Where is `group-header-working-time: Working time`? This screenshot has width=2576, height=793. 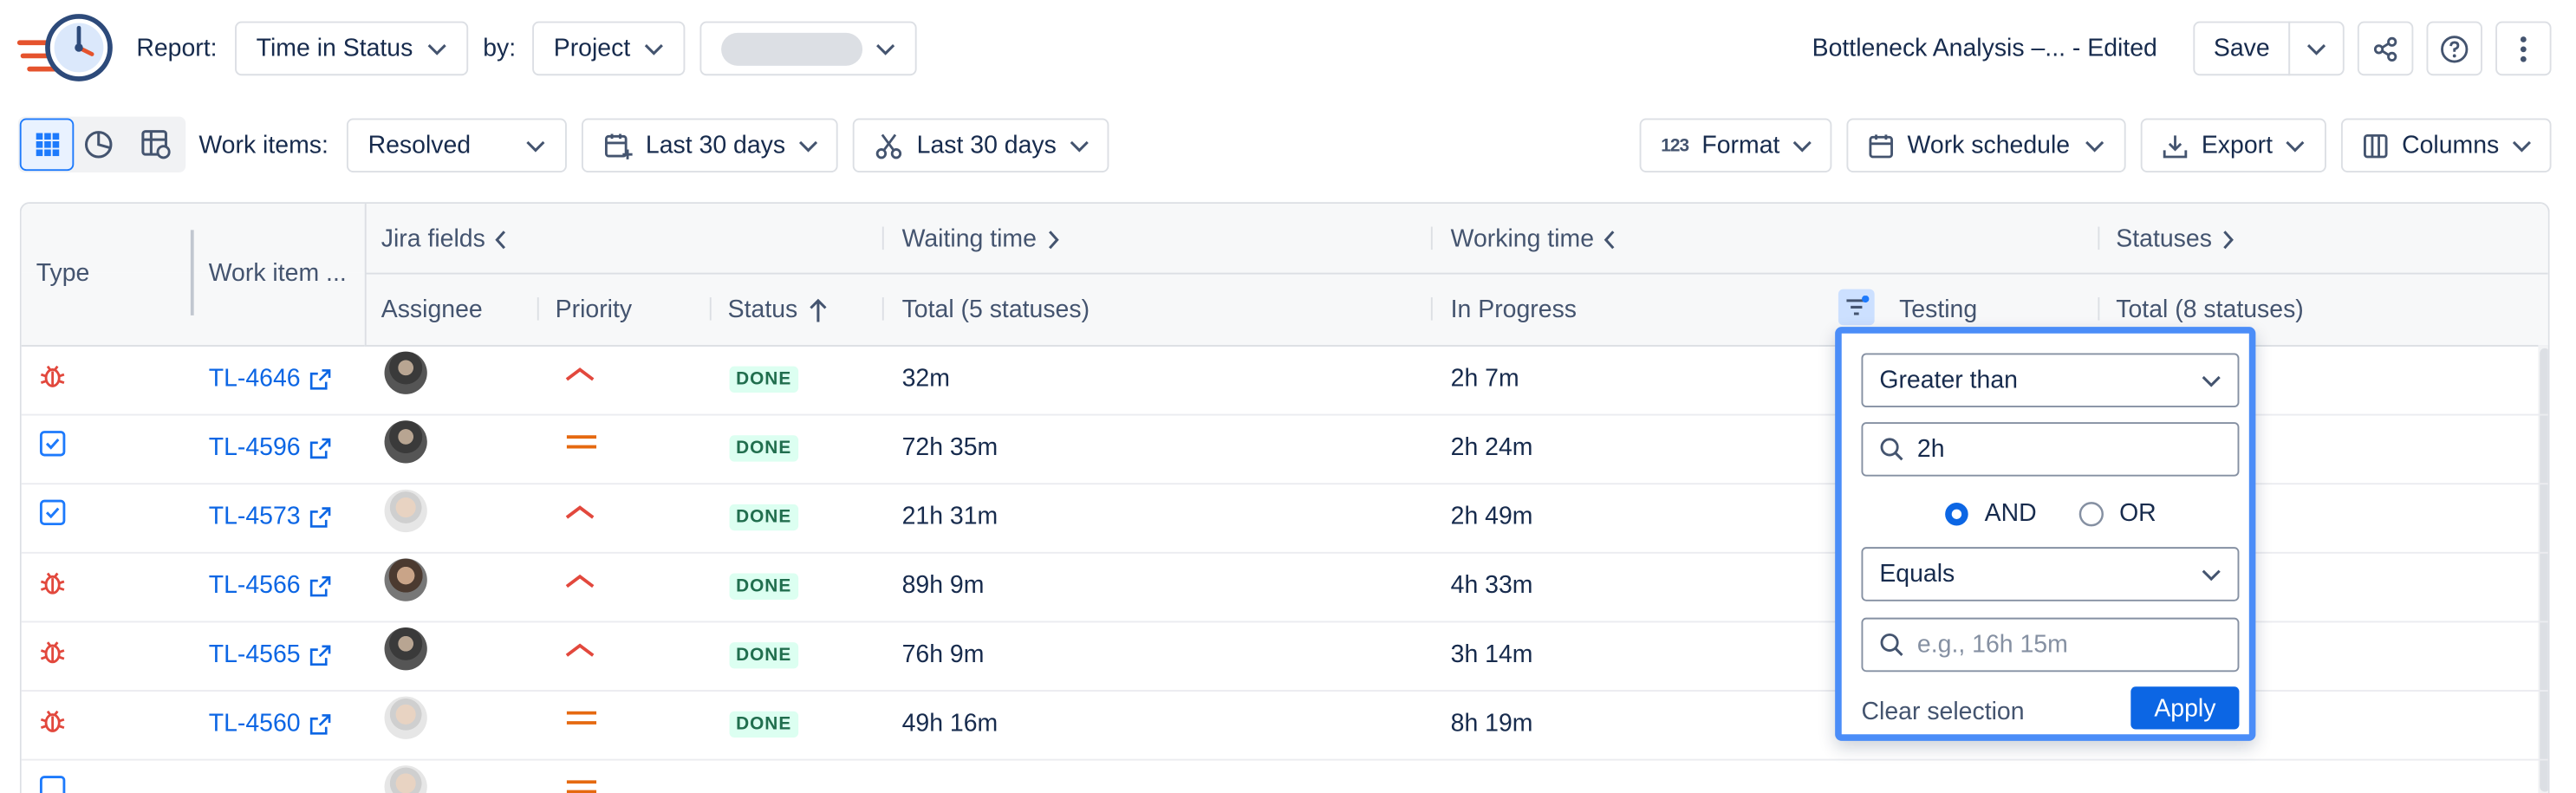
group-header-working-time: Working time is located at coordinates (1534, 239).